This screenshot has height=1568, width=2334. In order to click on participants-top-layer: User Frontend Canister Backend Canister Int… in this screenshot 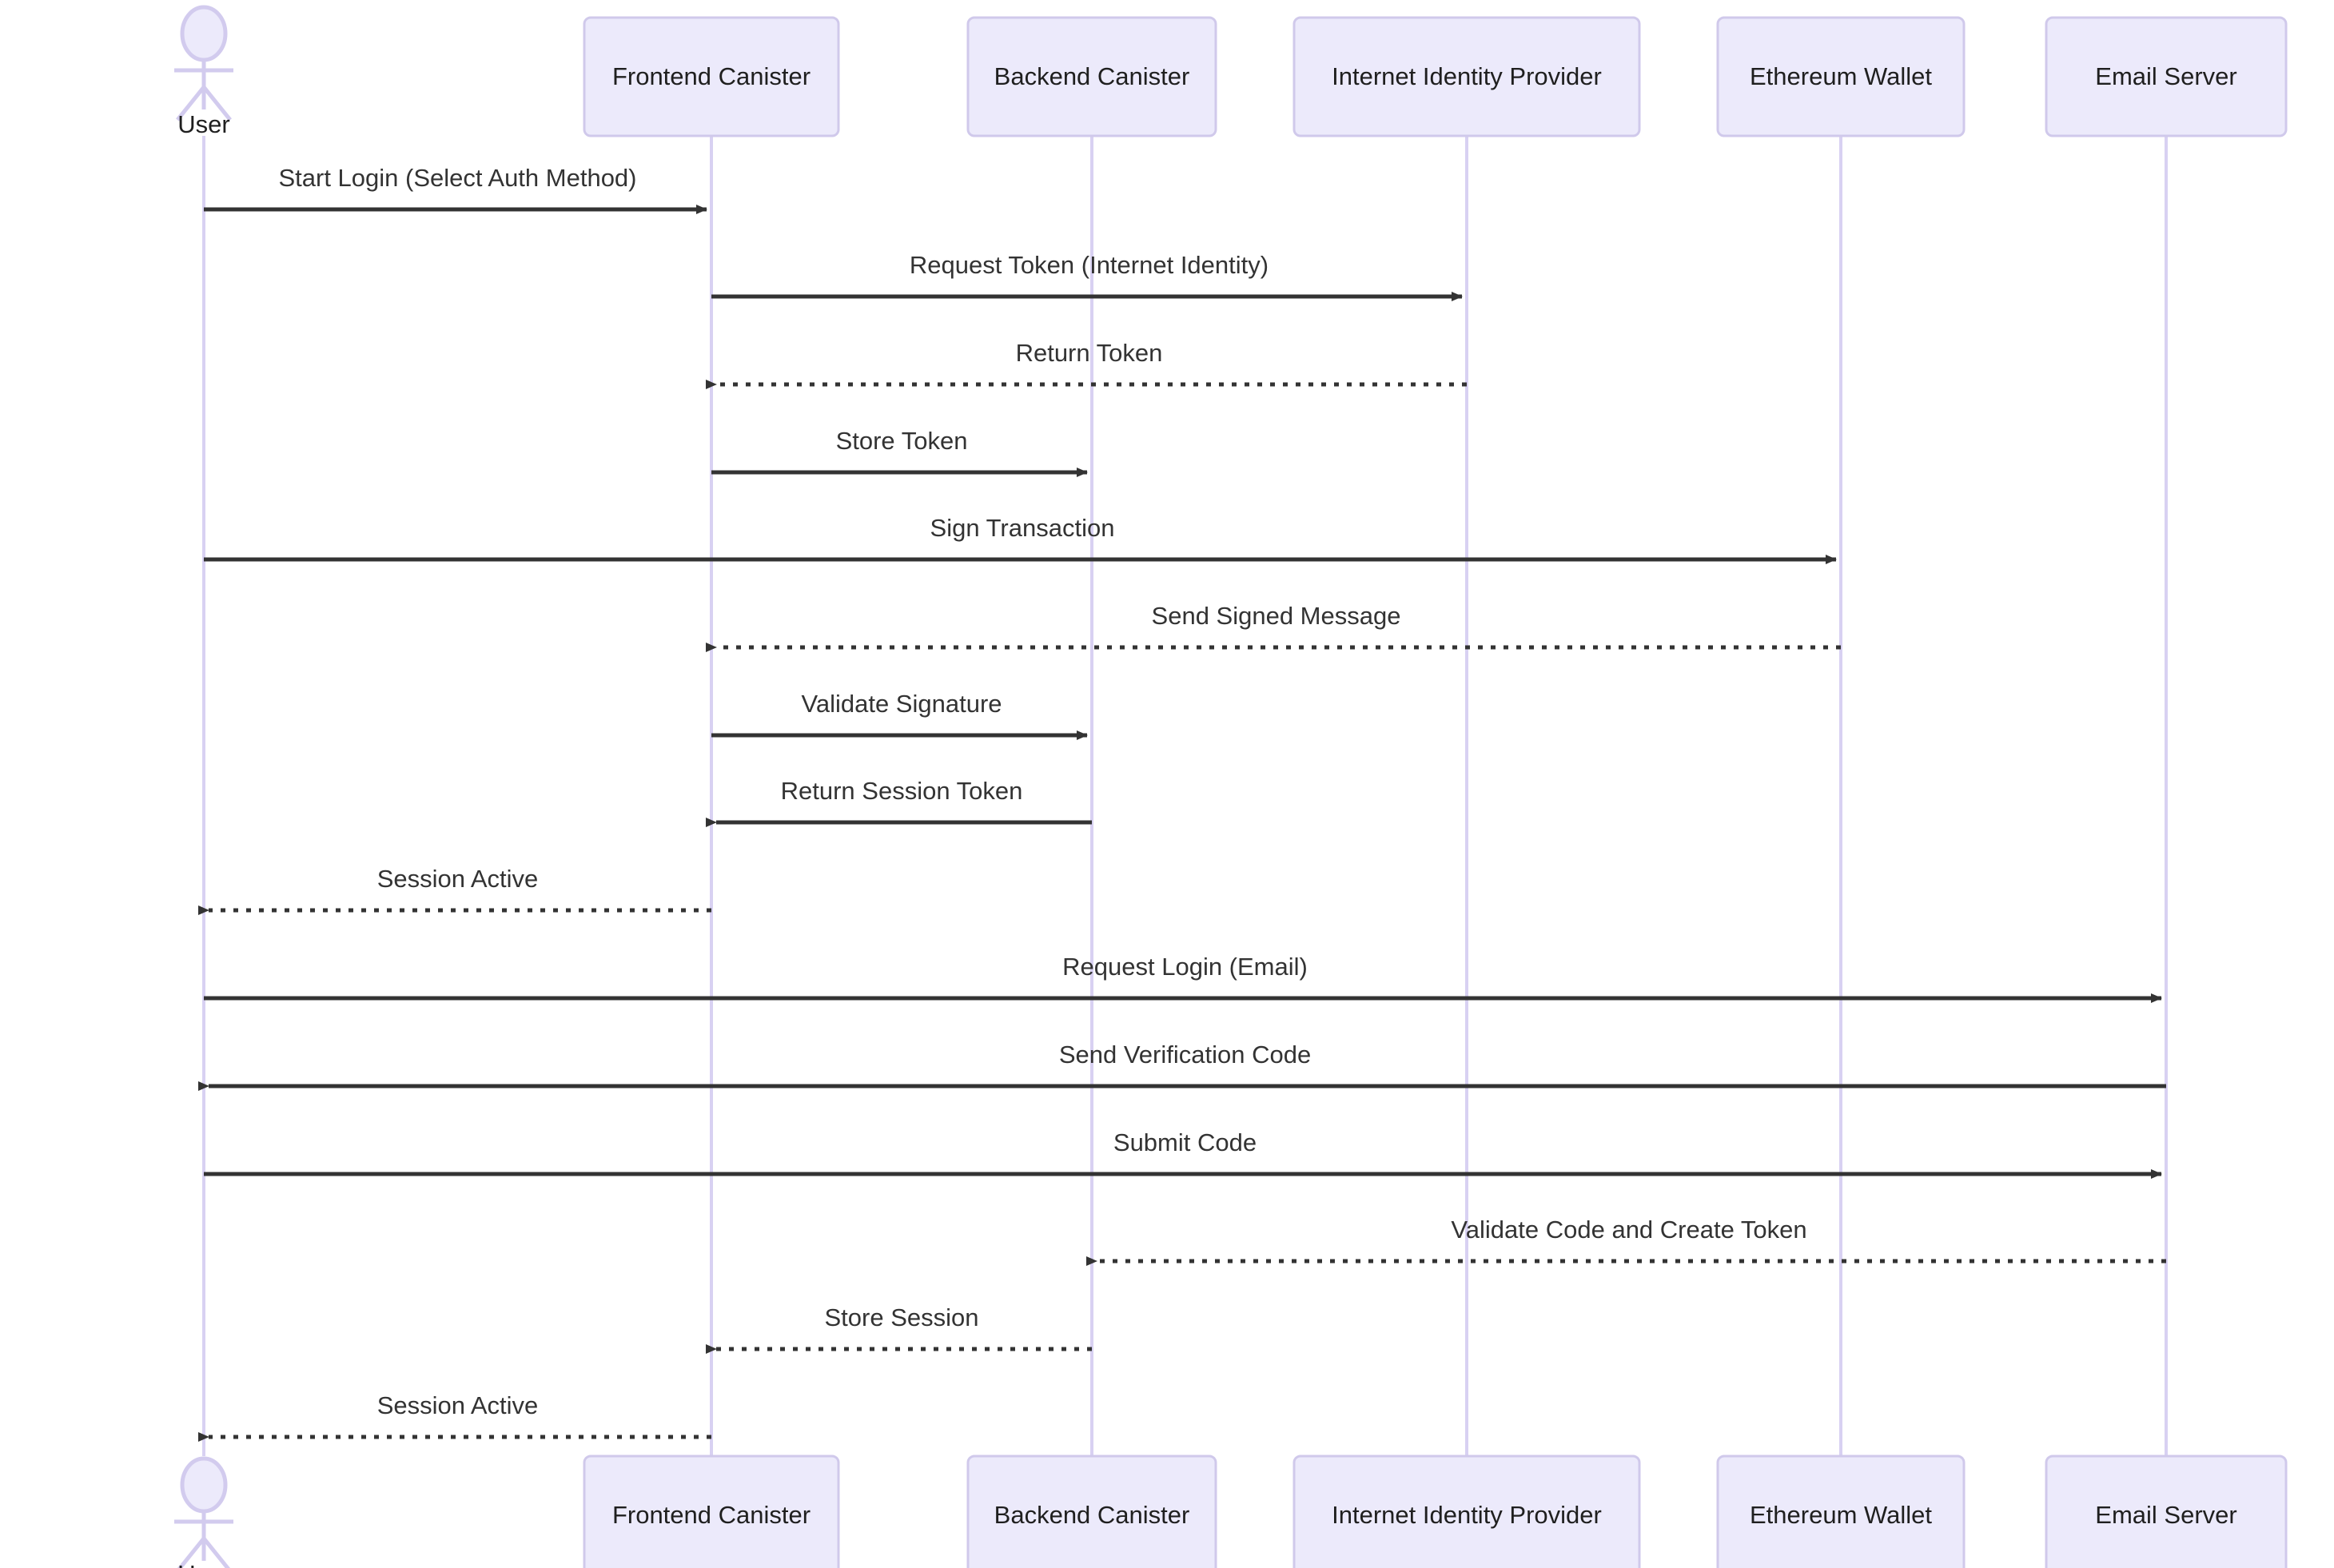, I will do `click(1231, 71)`.